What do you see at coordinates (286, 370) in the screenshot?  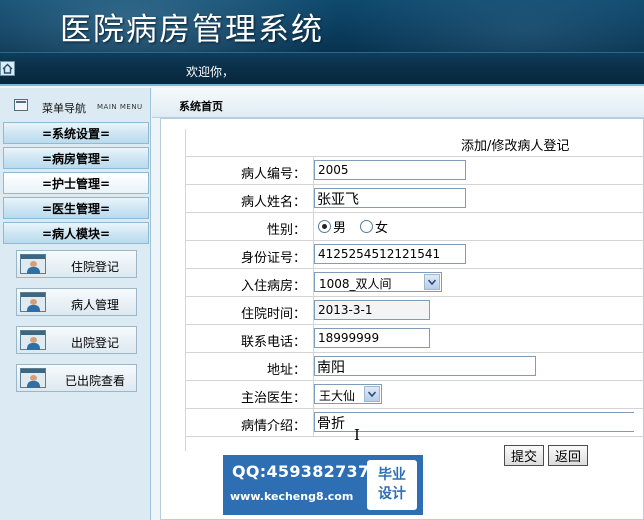 I see `label-address: 地址：` at bounding box center [286, 370].